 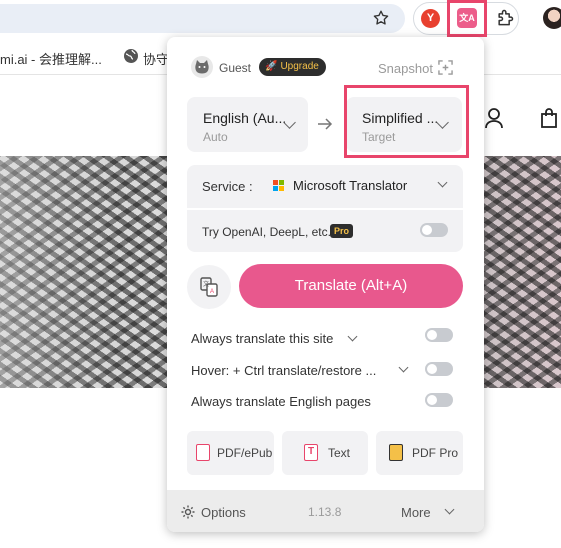 What do you see at coordinates (60, 272) in the screenshot?
I see `photo-blur` at bounding box center [60, 272].